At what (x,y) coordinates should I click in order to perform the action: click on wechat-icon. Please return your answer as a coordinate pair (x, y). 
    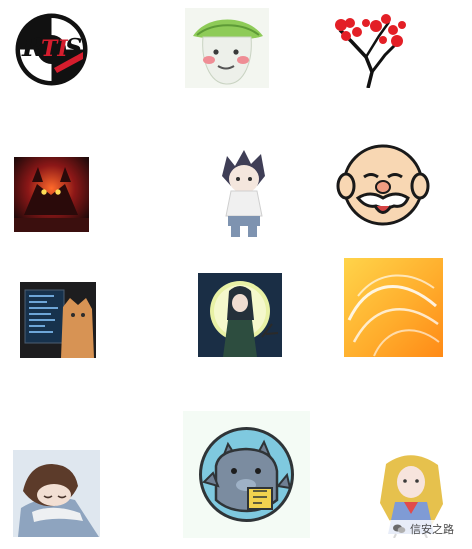
    Looking at the image, I should click on (399, 529).